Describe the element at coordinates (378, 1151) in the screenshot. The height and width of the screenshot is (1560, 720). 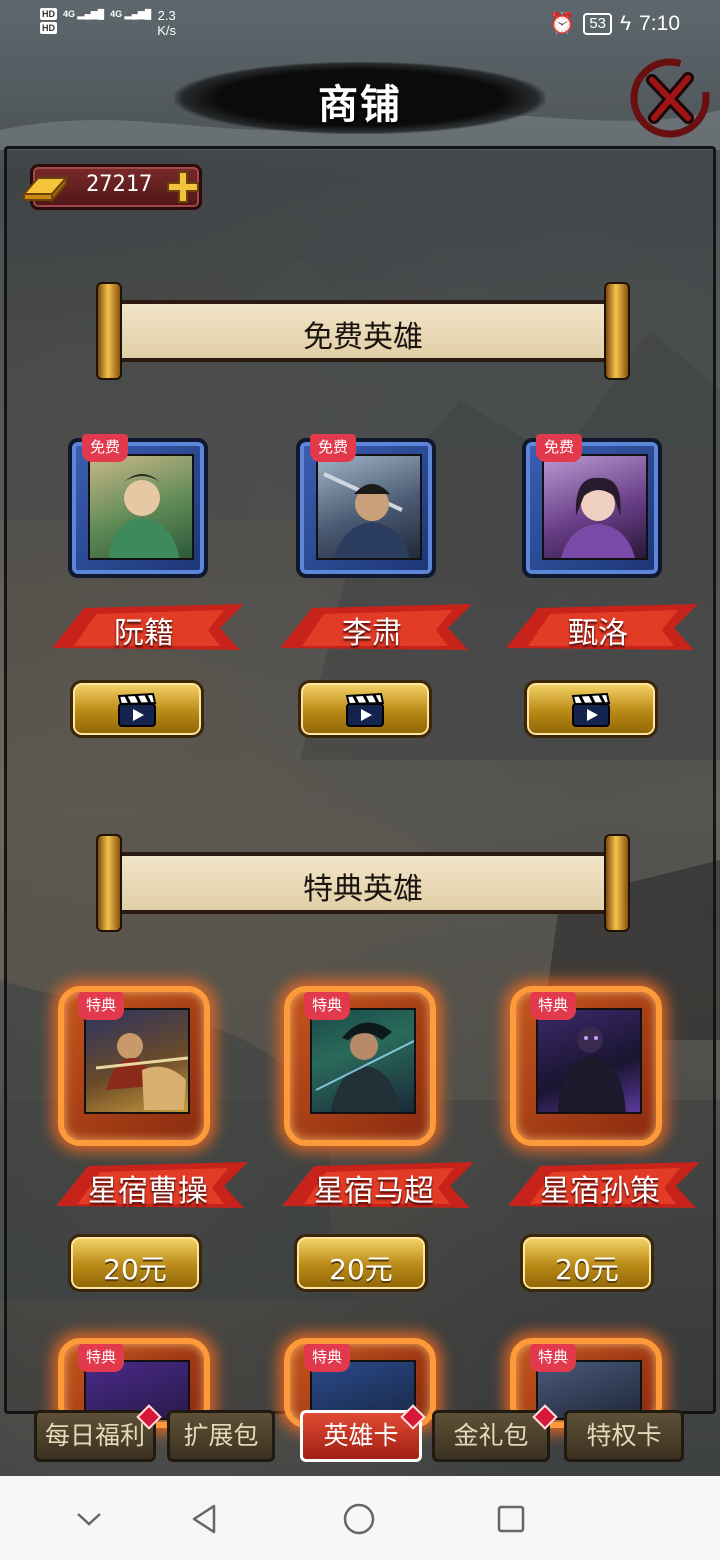
I see `hero-card-special: 特典 星宿马超 20元` at that location.